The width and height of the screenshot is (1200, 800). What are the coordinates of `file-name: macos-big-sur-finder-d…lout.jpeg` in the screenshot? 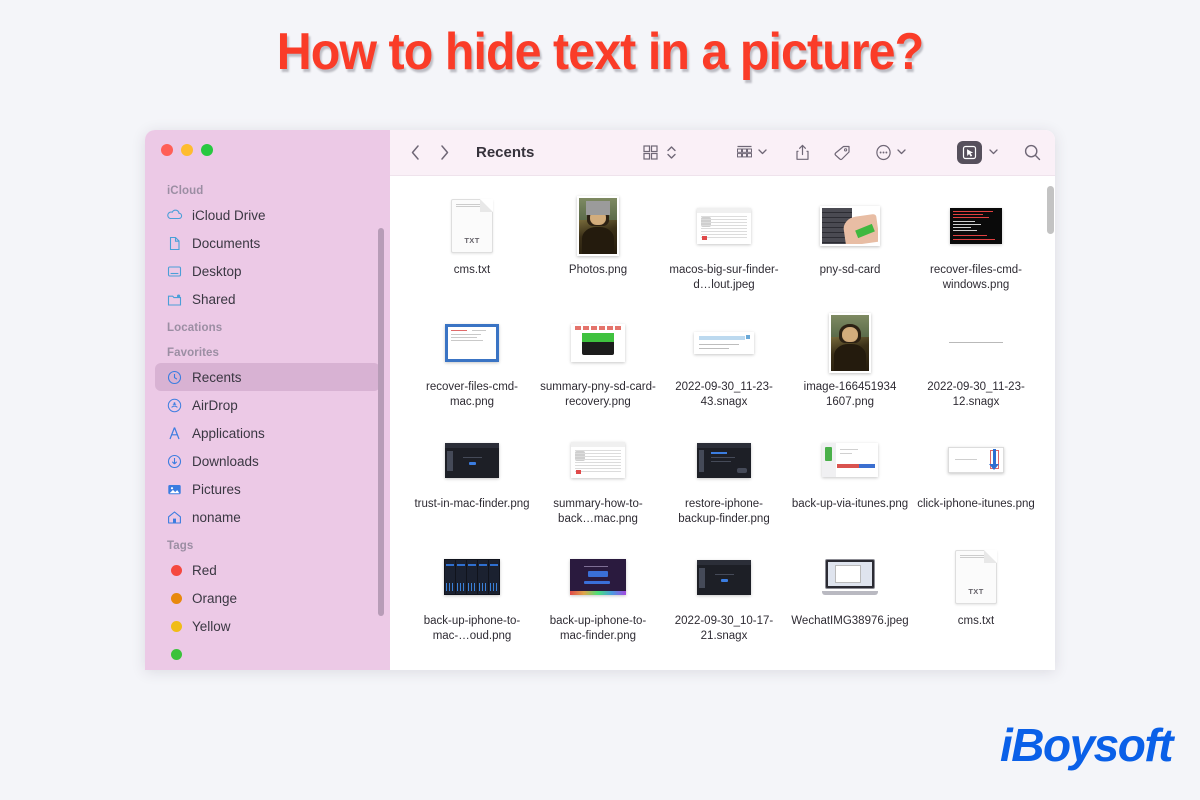 It's located at (724, 277).